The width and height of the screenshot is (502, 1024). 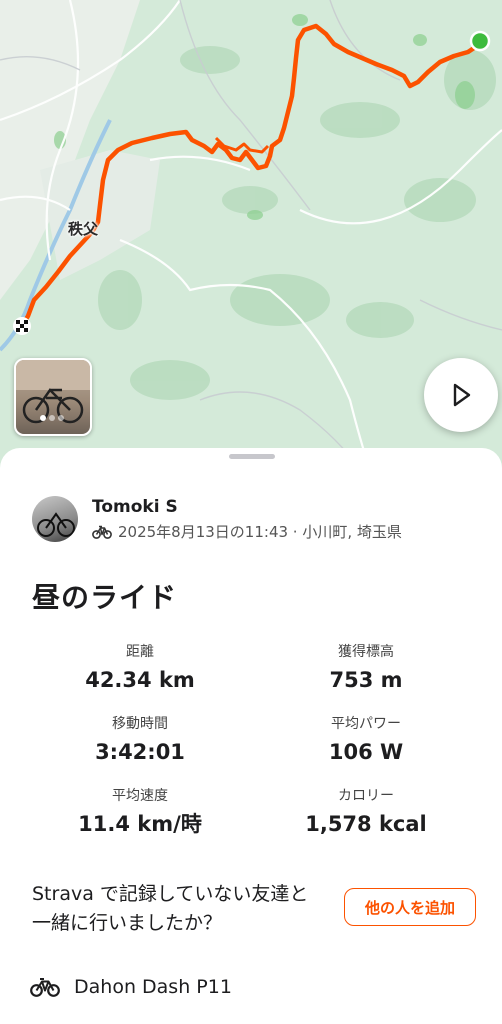 I want to click on stat-label: 獲得標高, so click(x=366, y=652).